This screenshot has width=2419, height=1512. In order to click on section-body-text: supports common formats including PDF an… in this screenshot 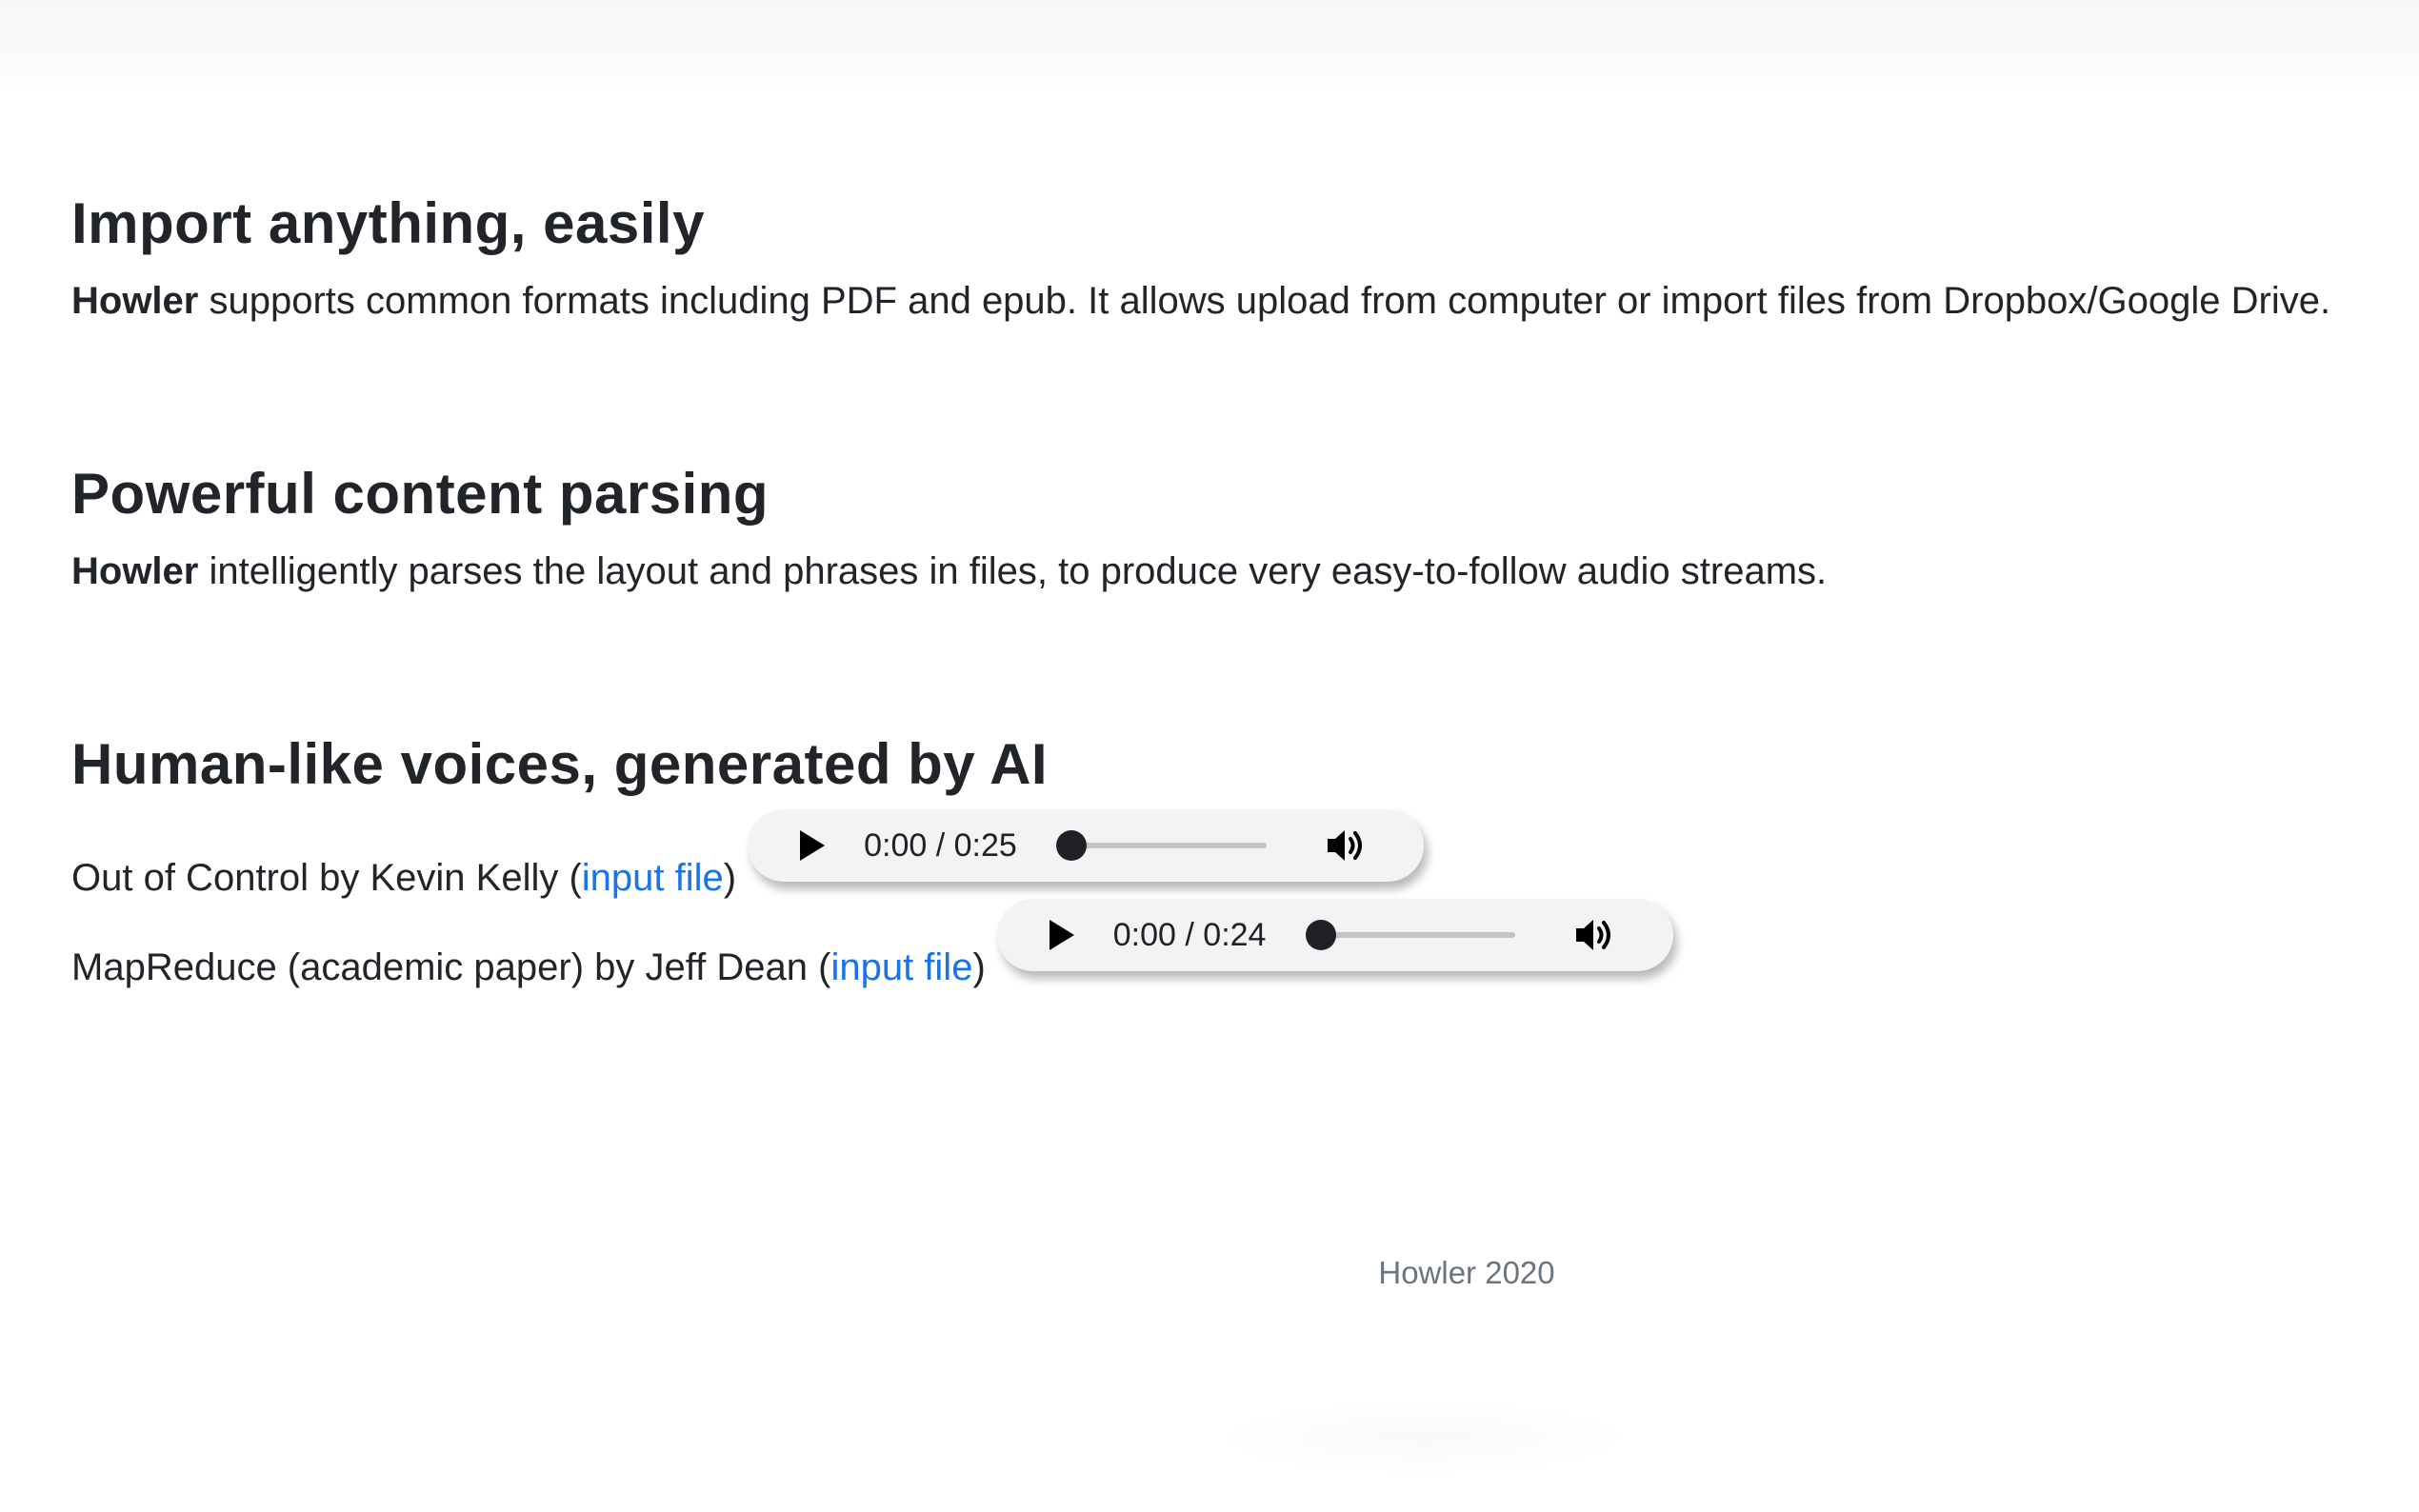, I will do `click(1264, 301)`.